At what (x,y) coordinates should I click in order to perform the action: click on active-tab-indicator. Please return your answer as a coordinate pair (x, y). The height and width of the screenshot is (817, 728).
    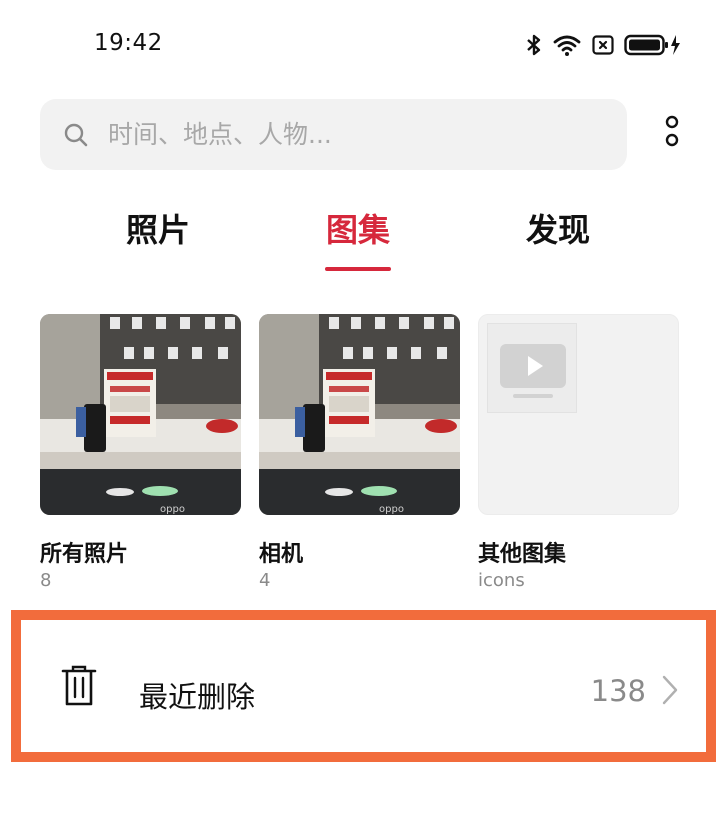
    Looking at the image, I should click on (358, 269).